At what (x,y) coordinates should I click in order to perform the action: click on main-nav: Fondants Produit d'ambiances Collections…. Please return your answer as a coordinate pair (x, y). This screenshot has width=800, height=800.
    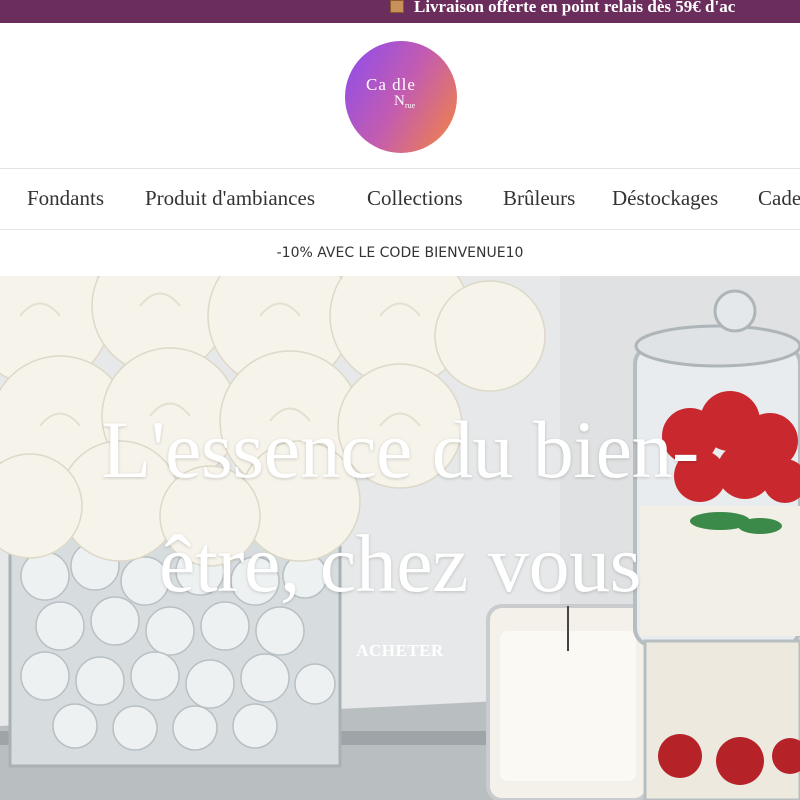
    Looking at the image, I should click on (400, 199).